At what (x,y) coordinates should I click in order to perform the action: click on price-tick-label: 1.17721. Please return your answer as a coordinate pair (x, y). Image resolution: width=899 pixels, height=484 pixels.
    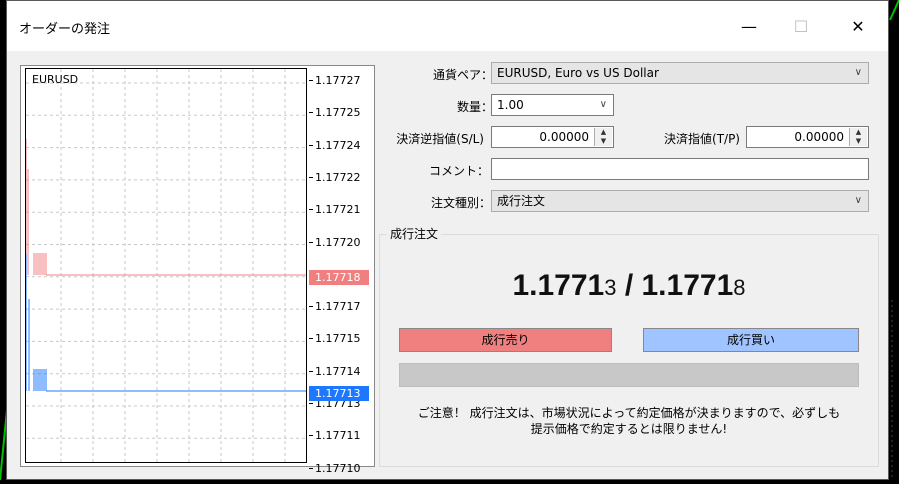
    Looking at the image, I should click on (338, 210).